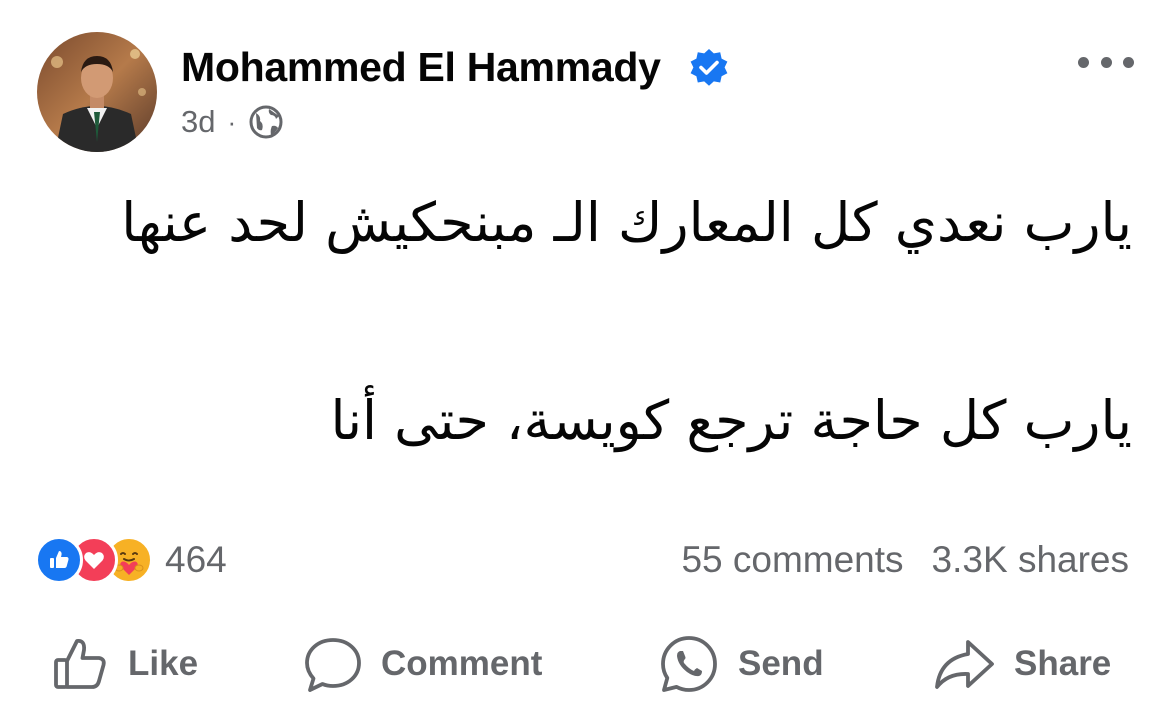  Describe the element at coordinates (905, 560) in the screenshot. I see `engagement-counts: 55 comments 3.3K shares` at that location.